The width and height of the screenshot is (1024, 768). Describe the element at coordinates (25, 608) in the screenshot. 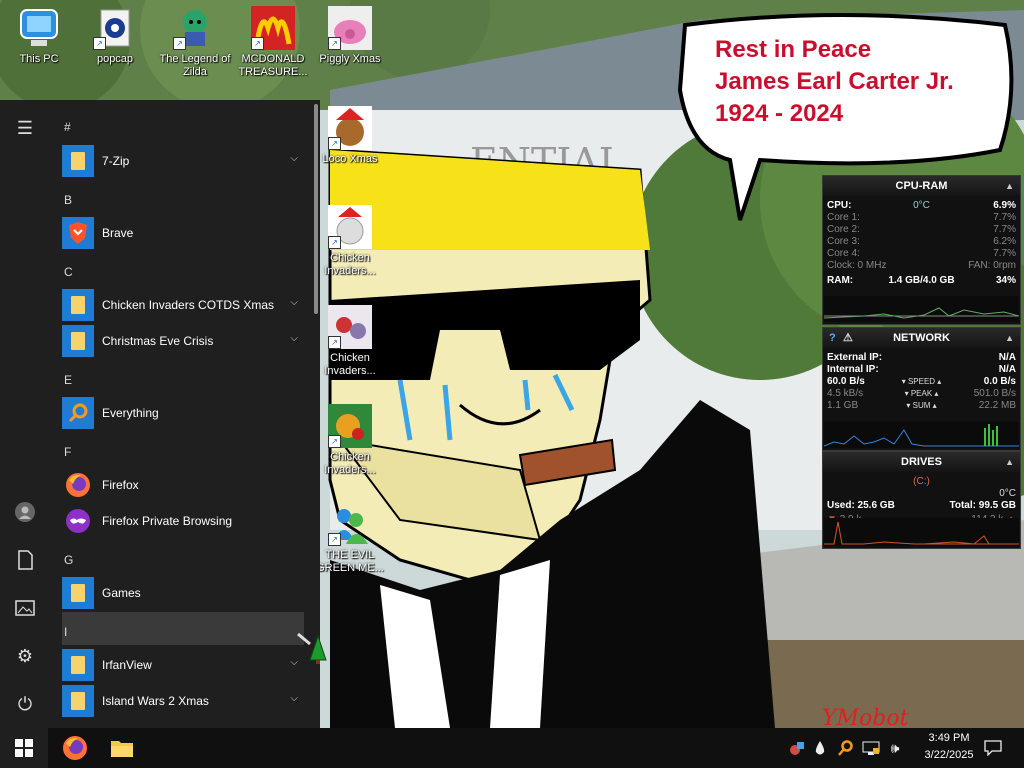

I see `pictures-icon` at that location.